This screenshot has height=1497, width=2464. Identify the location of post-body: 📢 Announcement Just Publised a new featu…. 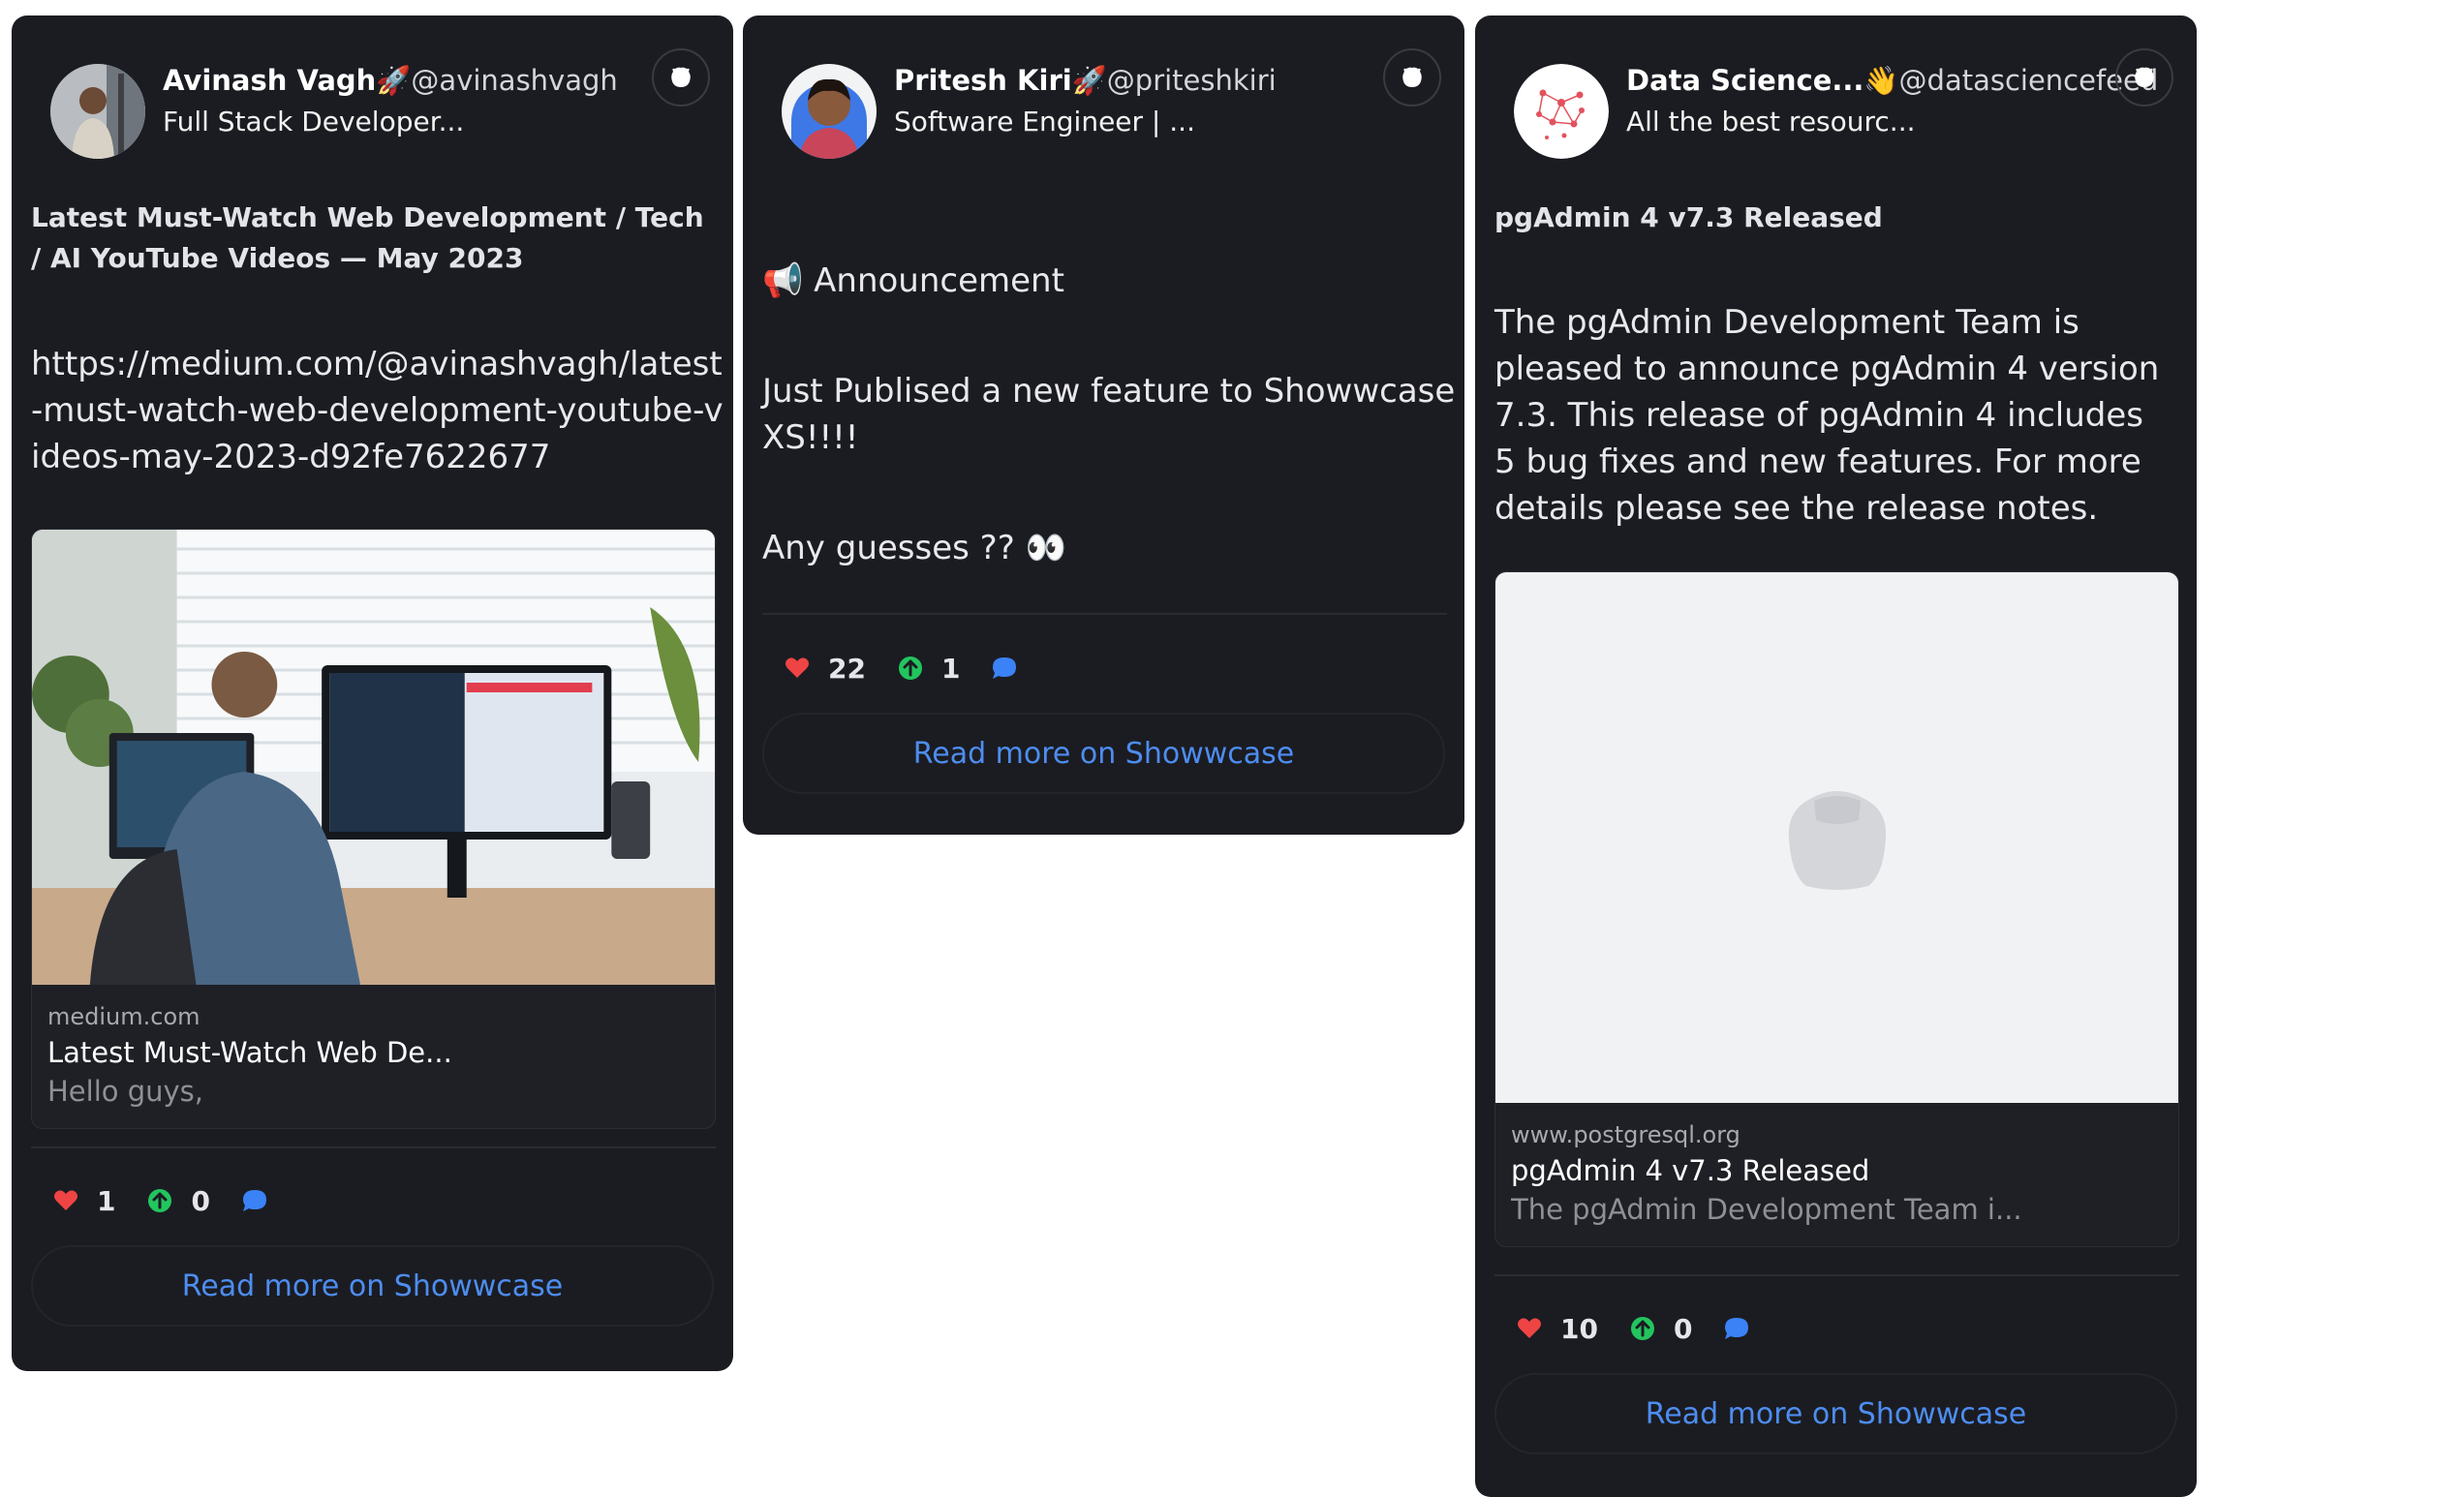
(1109, 415).